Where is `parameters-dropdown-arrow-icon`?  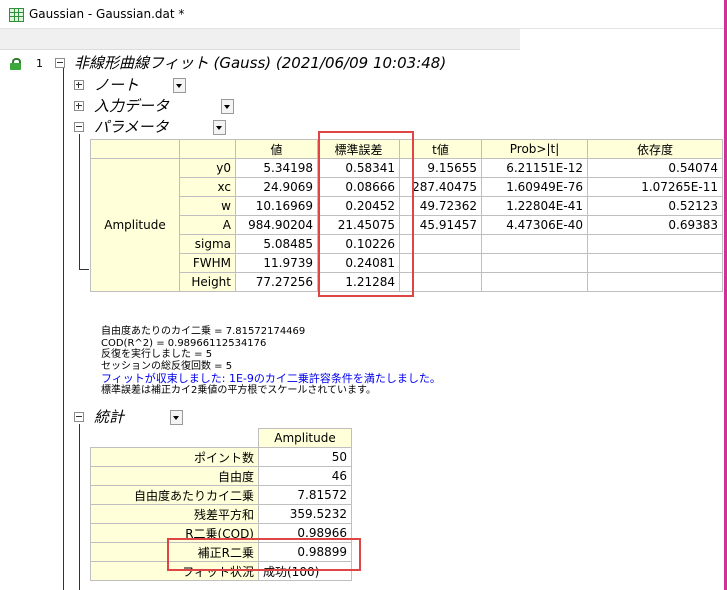
parameters-dropdown-arrow-icon is located at coordinates (219, 127).